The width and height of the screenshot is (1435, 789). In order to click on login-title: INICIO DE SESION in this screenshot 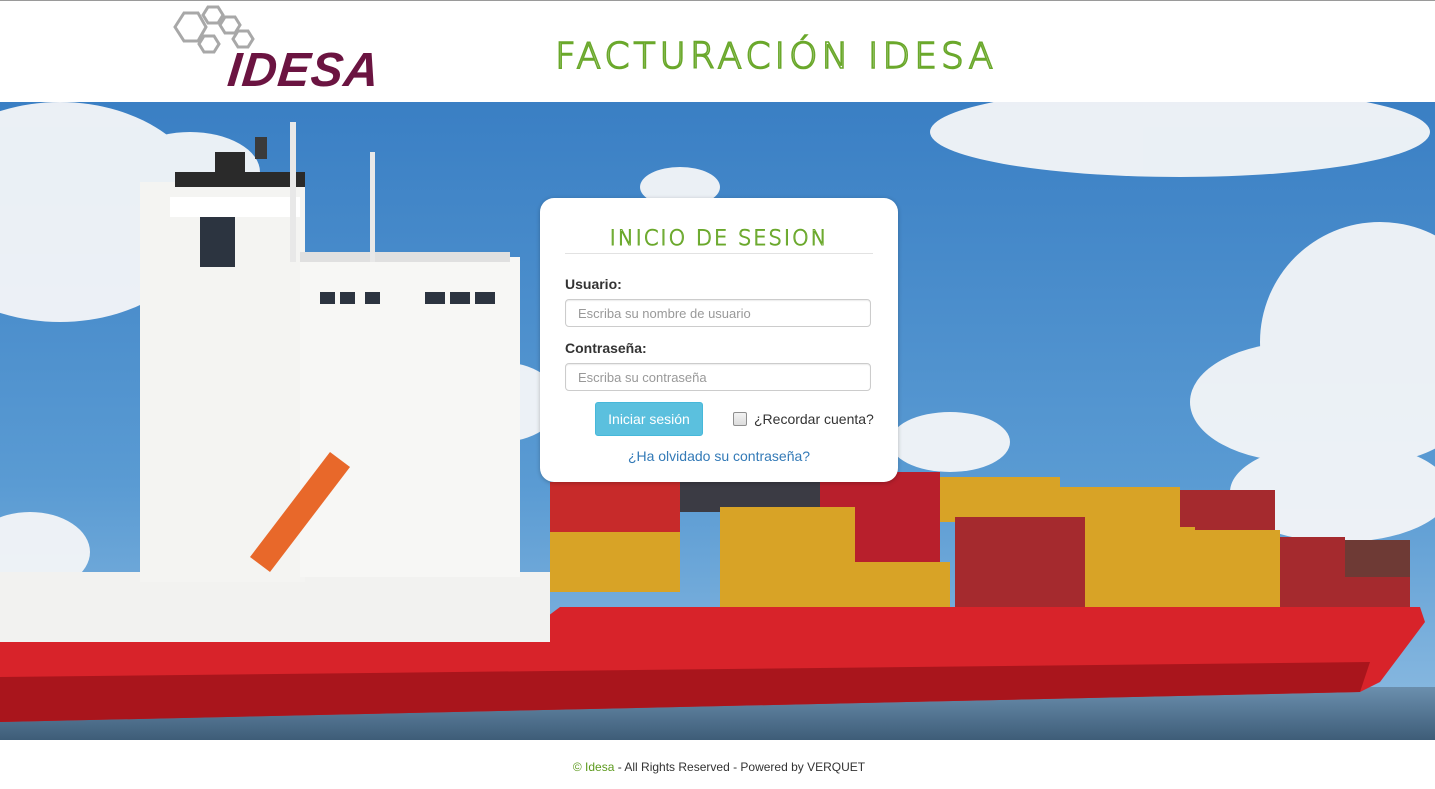, I will do `click(719, 238)`.